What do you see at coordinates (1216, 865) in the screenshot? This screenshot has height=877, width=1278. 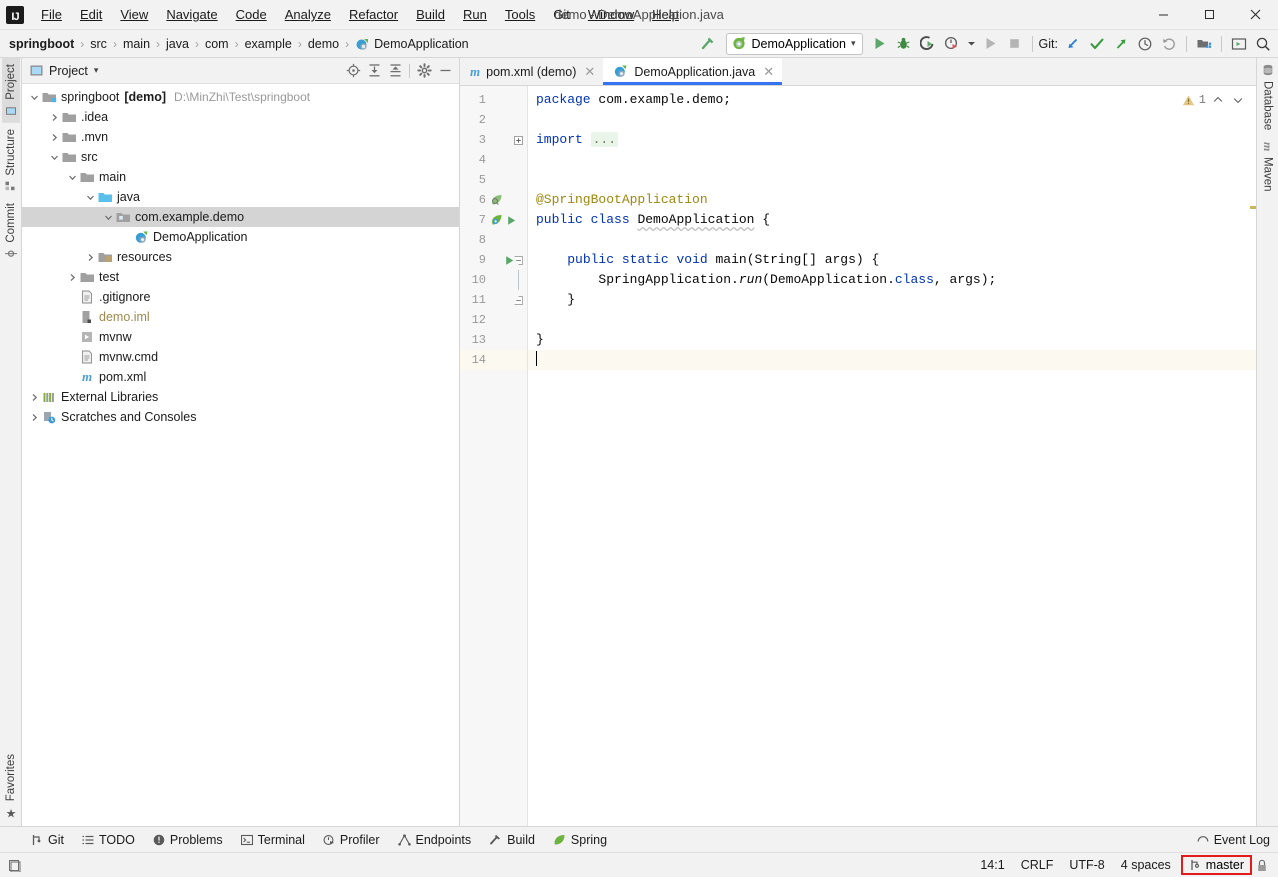 I see `git-branch-widget: master` at bounding box center [1216, 865].